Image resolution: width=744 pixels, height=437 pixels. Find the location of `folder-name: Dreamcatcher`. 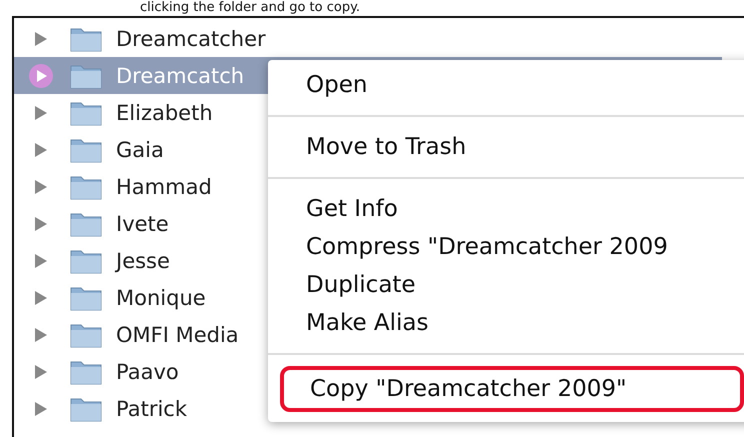

folder-name: Dreamcatcher is located at coordinates (191, 38).